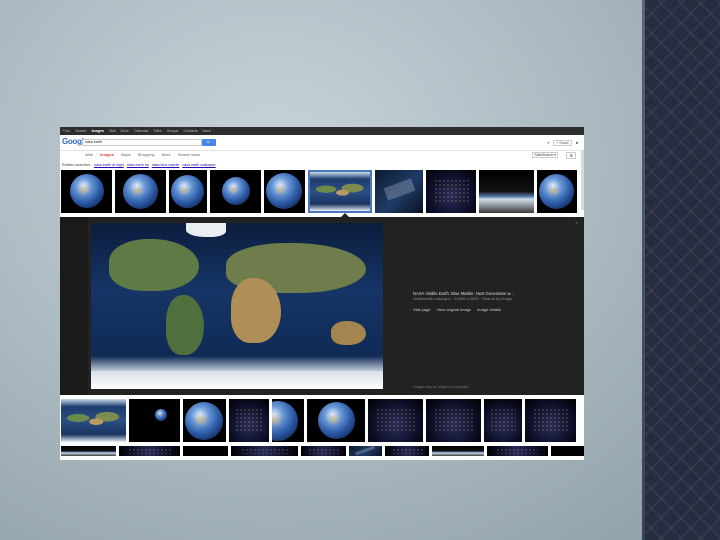 This screenshot has width=720, height=540. What do you see at coordinates (576, 224) in the screenshot?
I see `close-icon: ×` at bounding box center [576, 224].